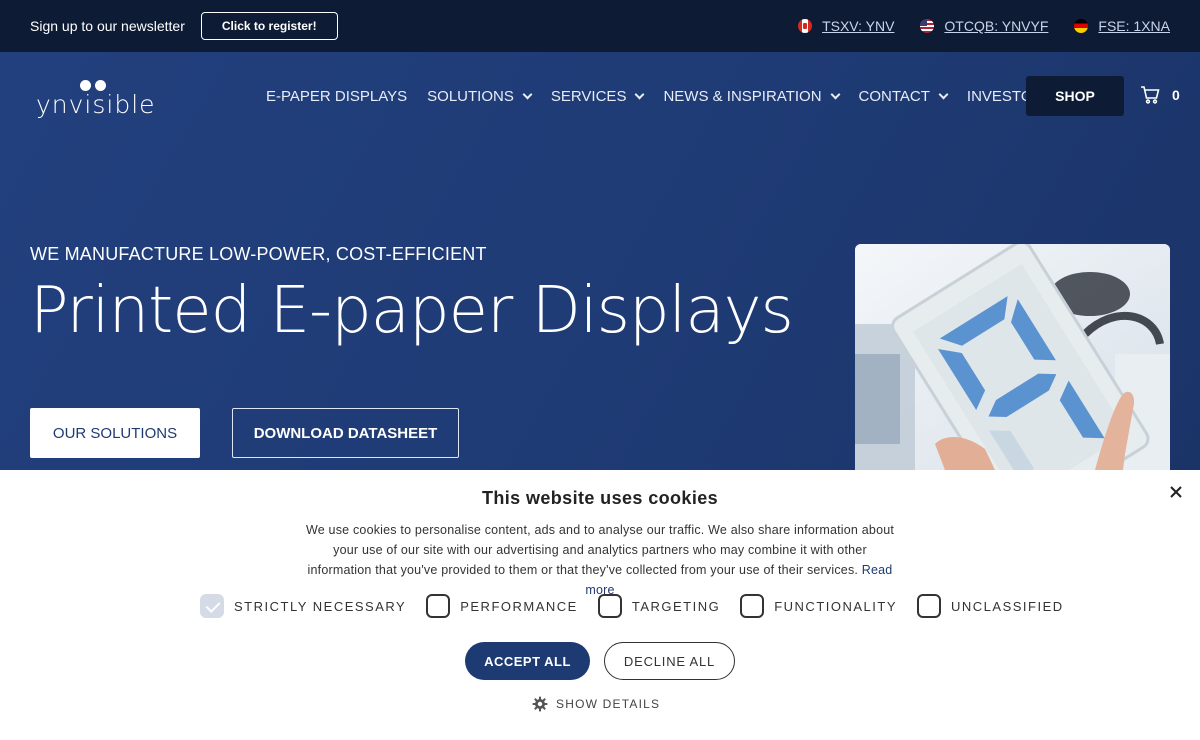  What do you see at coordinates (1075, 96) in the screenshot?
I see `shop-button: SHOP` at bounding box center [1075, 96].